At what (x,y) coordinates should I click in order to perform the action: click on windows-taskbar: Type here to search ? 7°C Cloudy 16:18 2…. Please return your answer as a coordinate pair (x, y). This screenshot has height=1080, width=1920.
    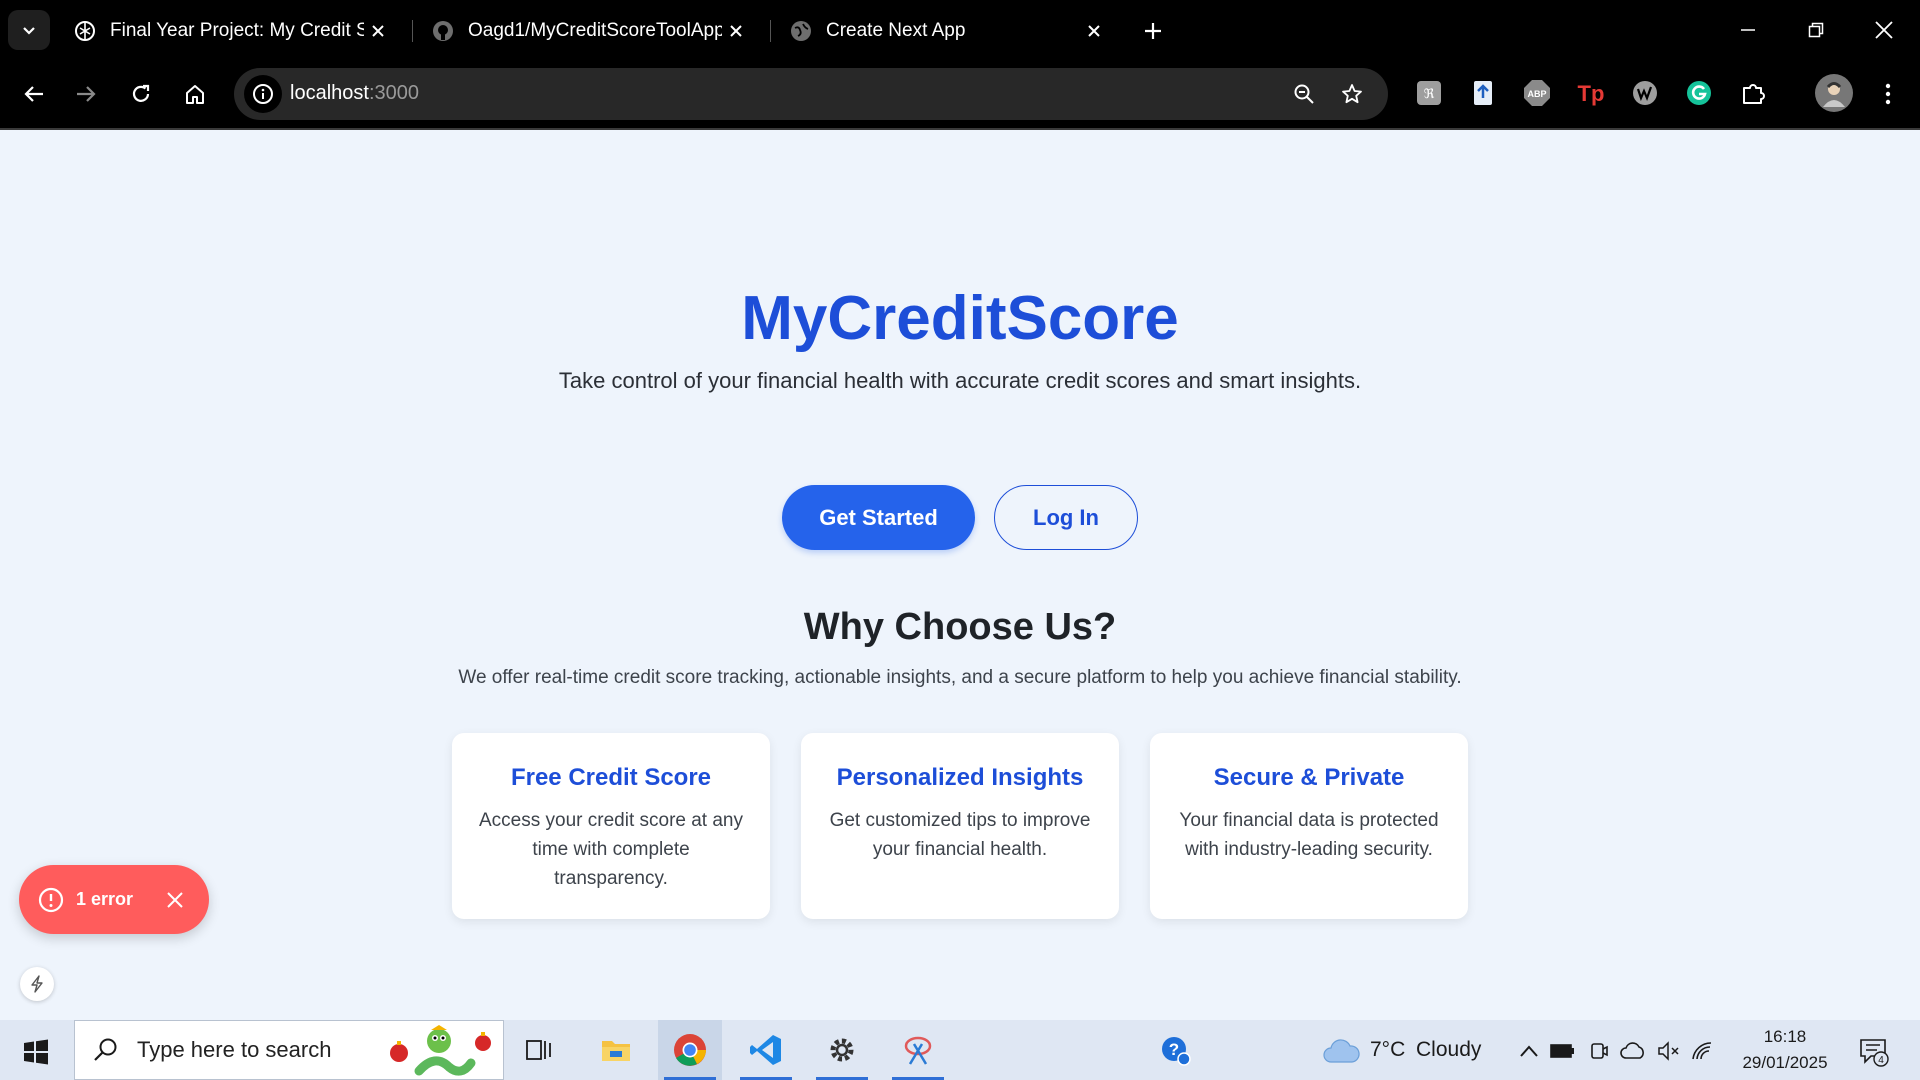
    Looking at the image, I should click on (960, 1050).